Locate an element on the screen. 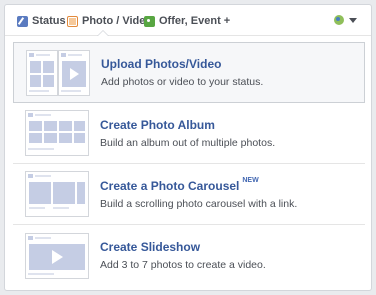 The height and width of the screenshot is (295, 376). globe-icon is located at coordinates (339, 20).